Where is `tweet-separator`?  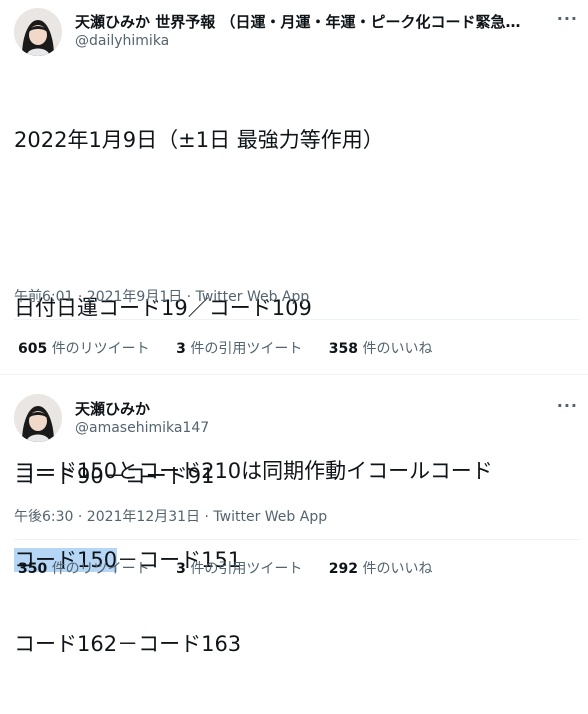 tweet-separator is located at coordinates (294, 374).